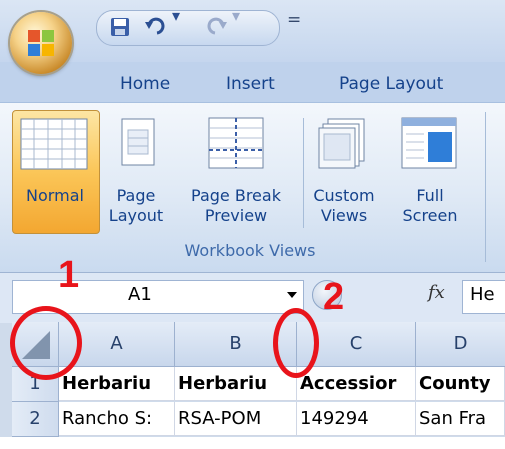  I want to click on workbook-views-group-label: Workbook Views, so click(250, 250).